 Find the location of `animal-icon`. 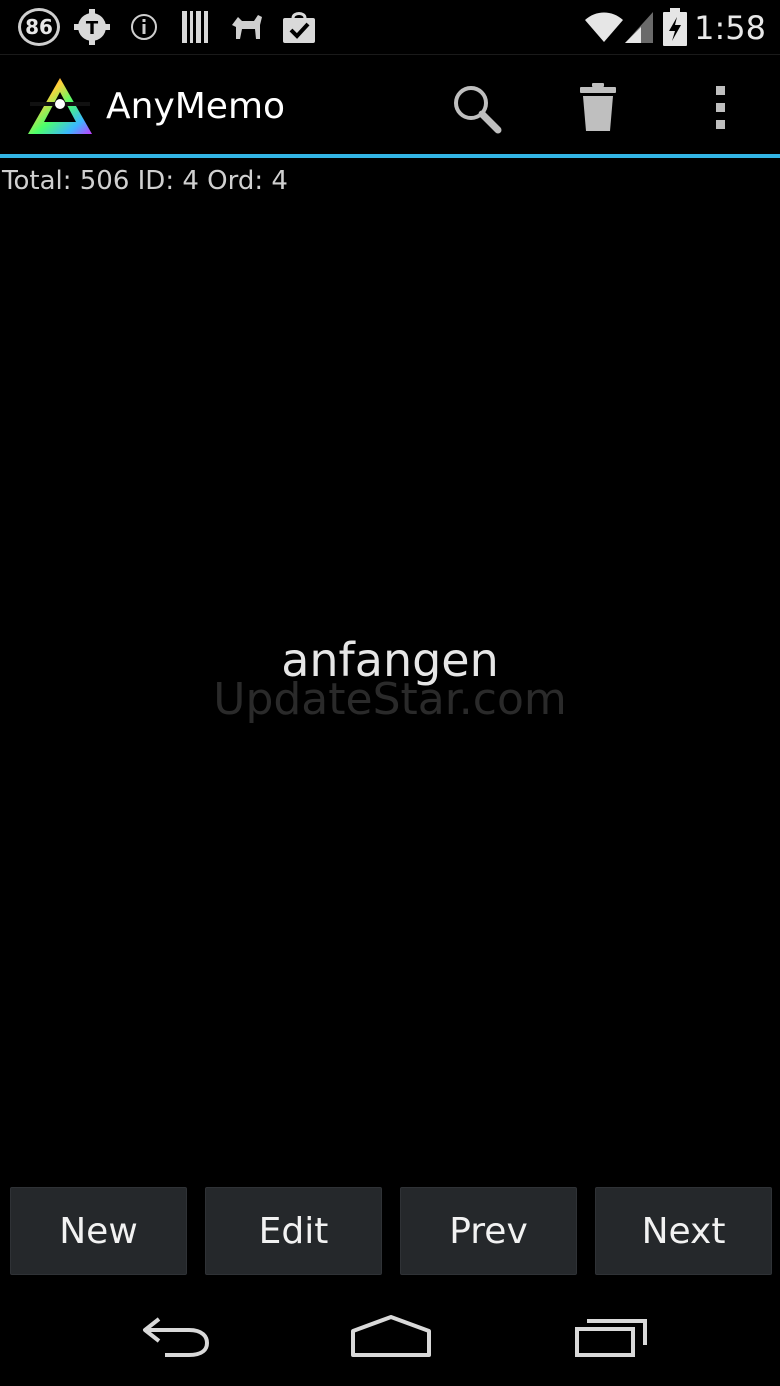

animal-icon is located at coordinates (247, 27).